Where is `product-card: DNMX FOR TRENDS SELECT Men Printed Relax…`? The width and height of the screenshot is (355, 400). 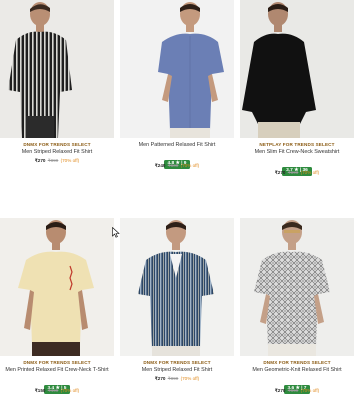
product-card: DNMX FOR TRENDS SELECT Men Printed Relax… is located at coordinates (57, 306).